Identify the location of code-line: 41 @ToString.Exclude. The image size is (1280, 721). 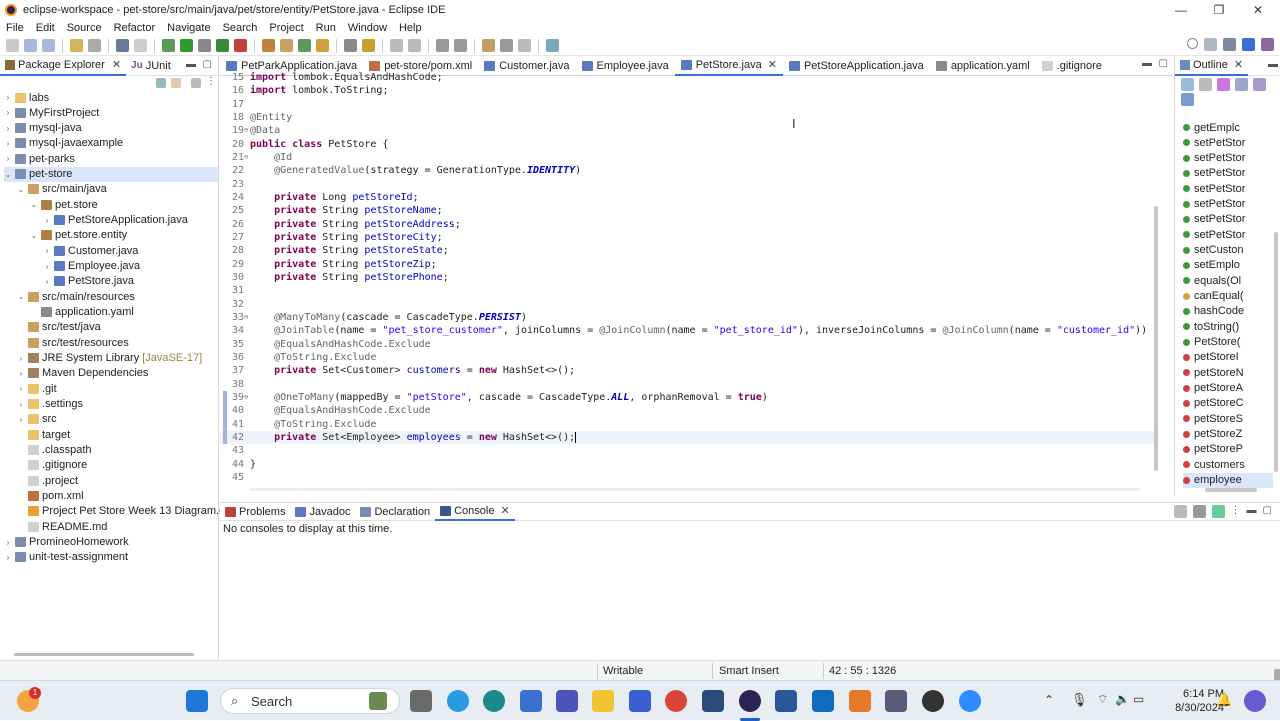
(687, 424).